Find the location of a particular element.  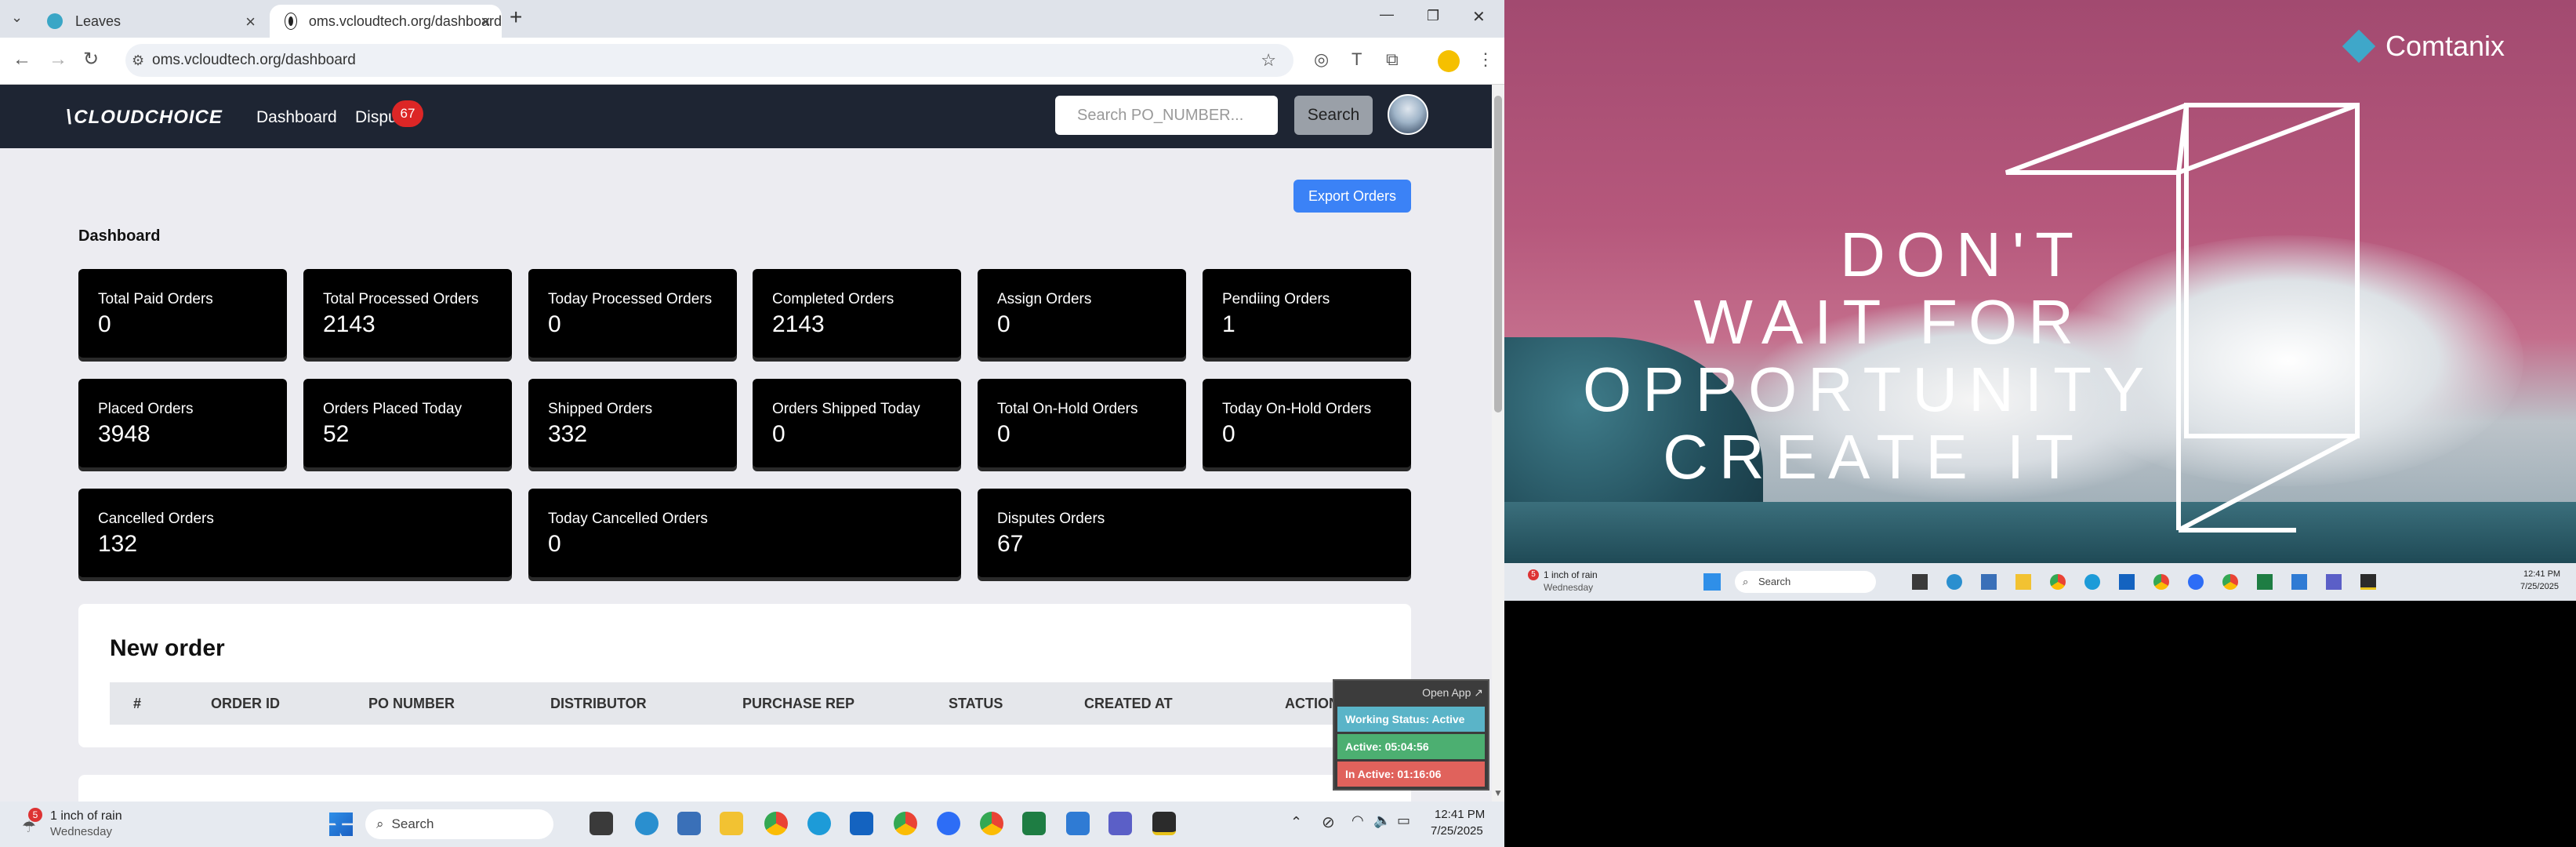

stat-label: Total Paid Orders is located at coordinates (156, 299).